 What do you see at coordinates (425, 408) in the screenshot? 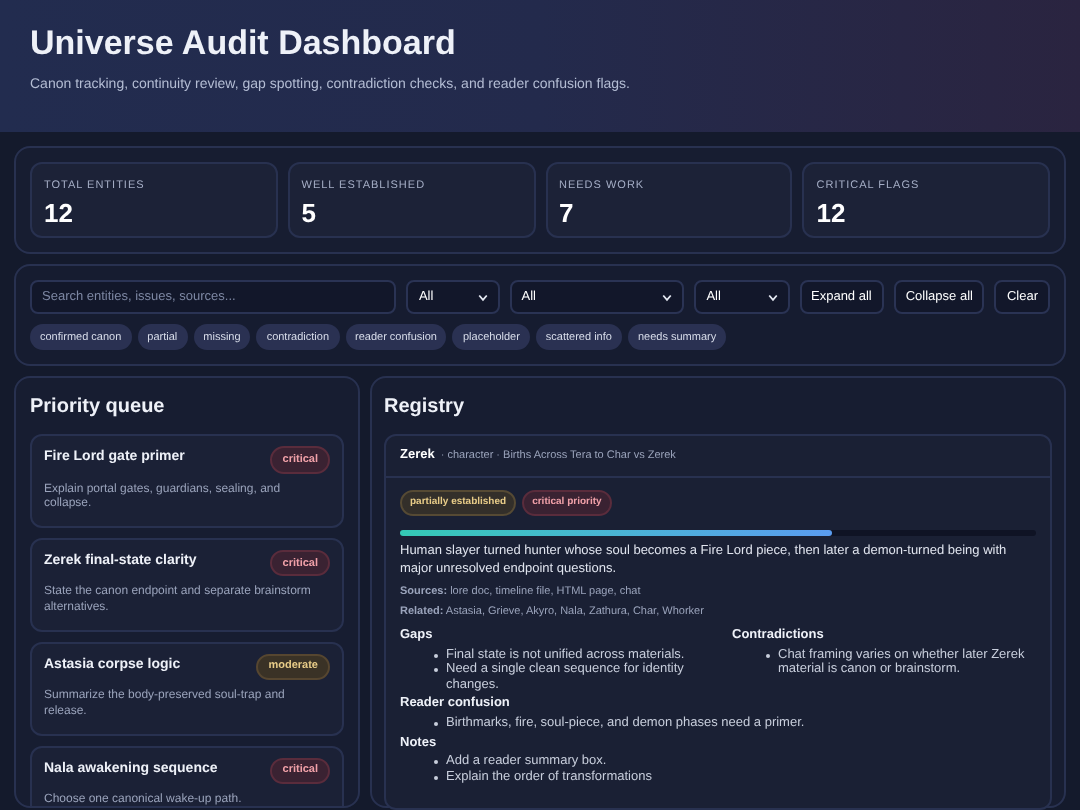
I see `panel-title: Registry` at bounding box center [425, 408].